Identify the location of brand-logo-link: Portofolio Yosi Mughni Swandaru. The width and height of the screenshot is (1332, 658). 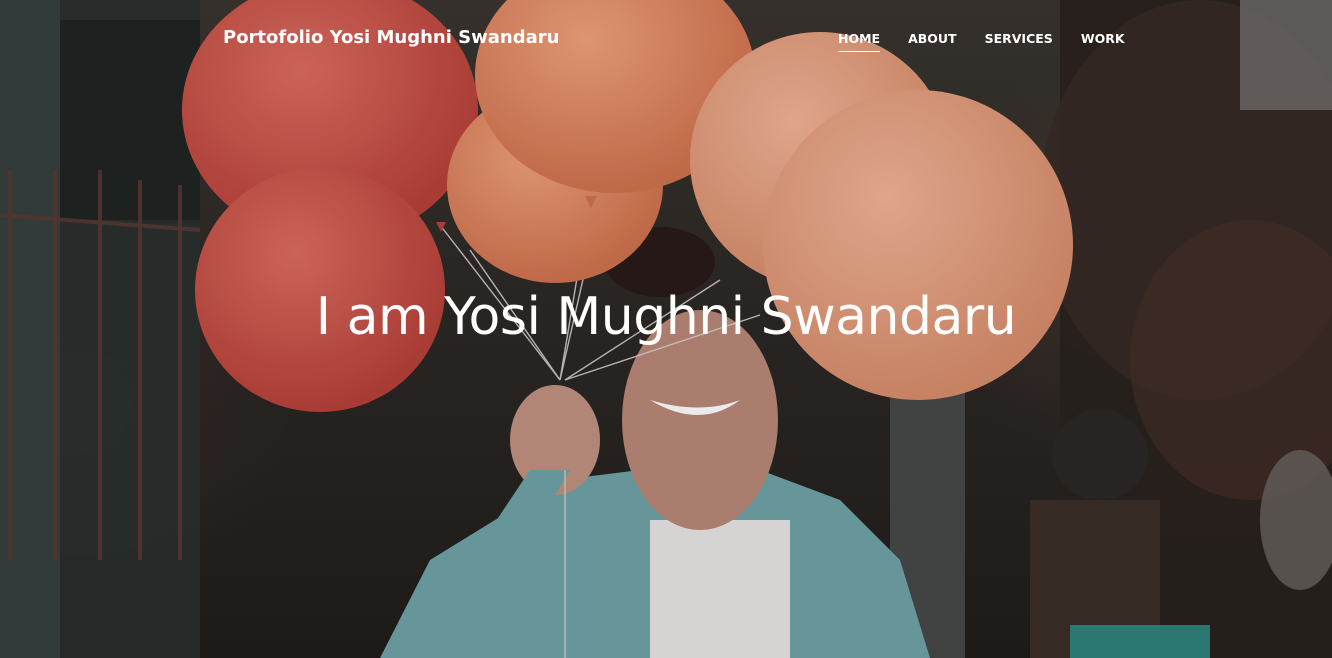
(391, 37).